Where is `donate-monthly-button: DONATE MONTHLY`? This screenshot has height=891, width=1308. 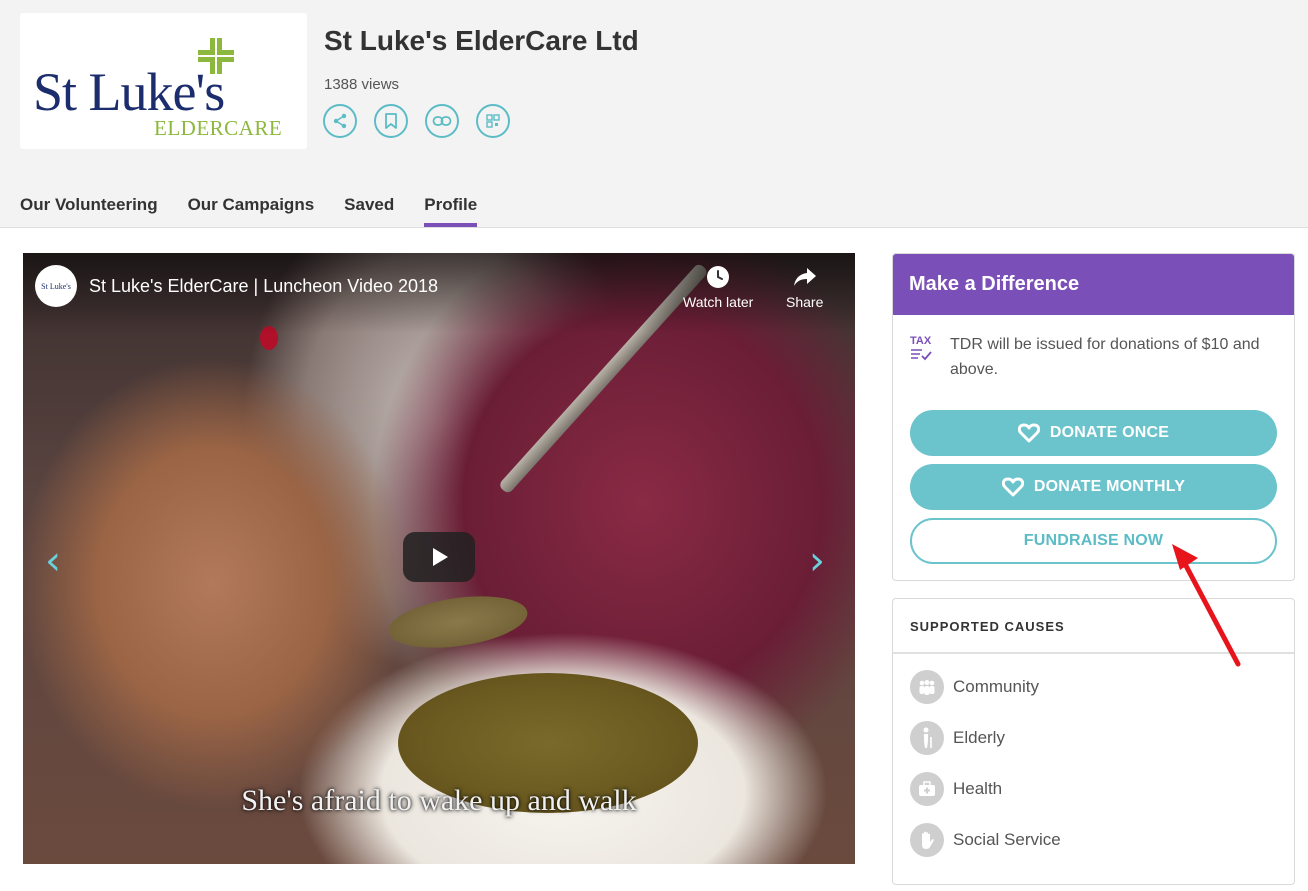
donate-monthly-button: DONATE MONTHLY is located at coordinates (1093, 487).